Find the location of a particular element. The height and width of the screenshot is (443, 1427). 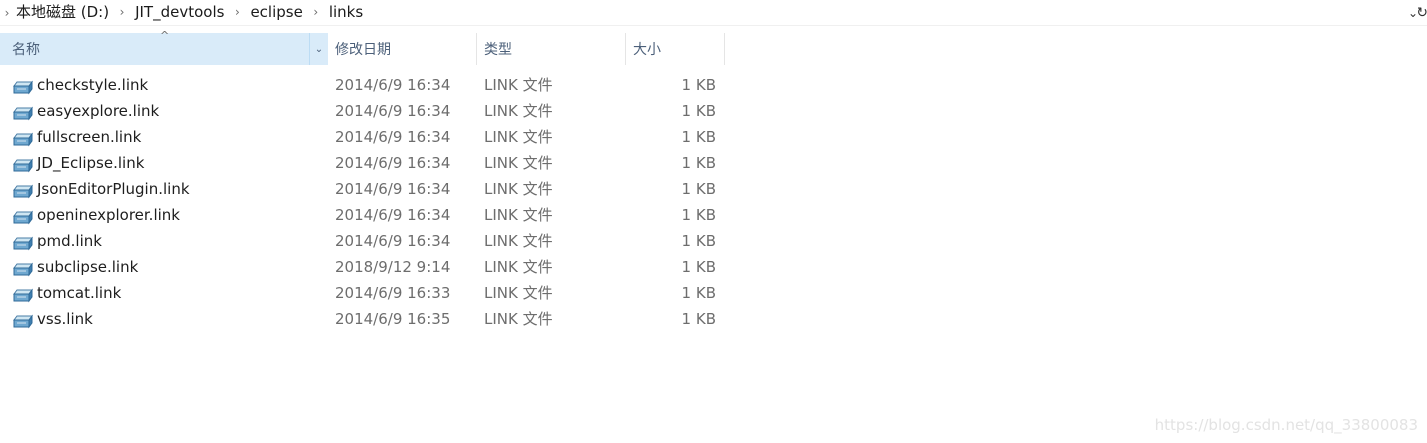

file-name: openinexplorer.link is located at coordinates (108, 215).